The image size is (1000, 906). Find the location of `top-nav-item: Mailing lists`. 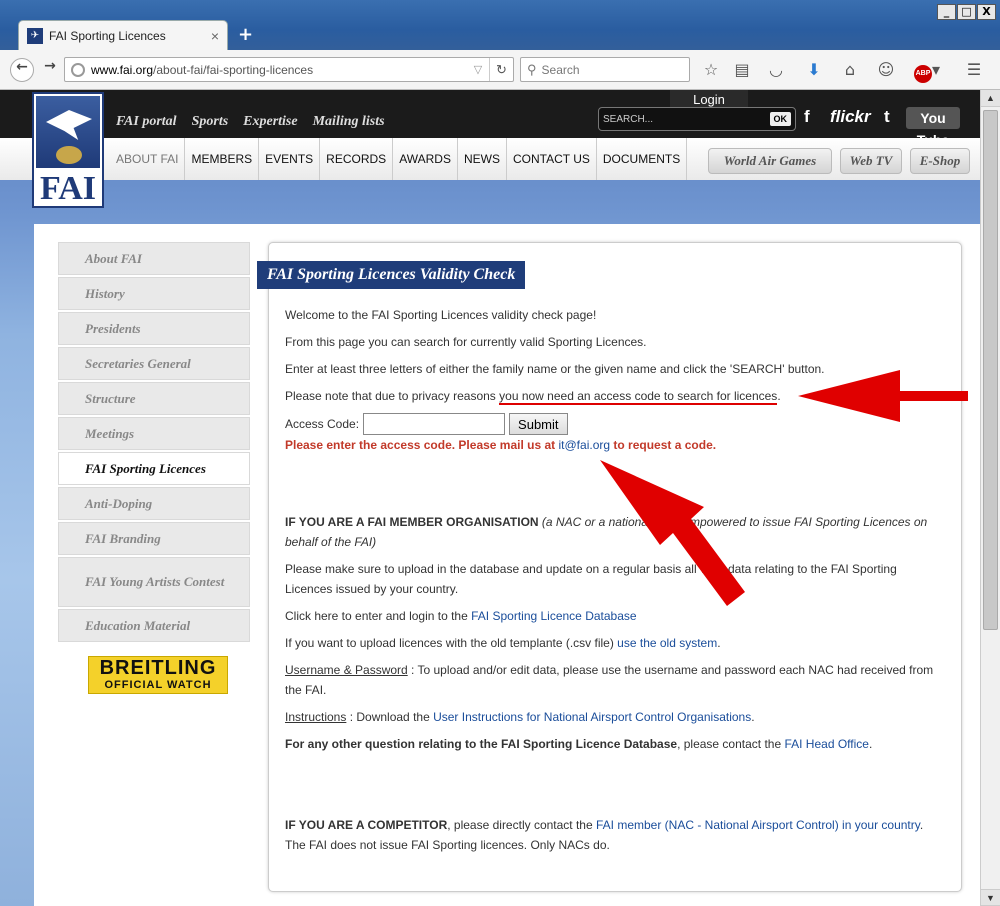

top-nav-item: Mailing lists is located at coordinates (349, 122).